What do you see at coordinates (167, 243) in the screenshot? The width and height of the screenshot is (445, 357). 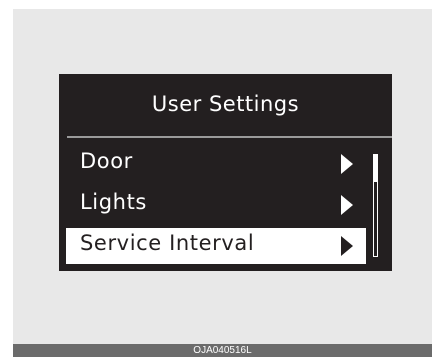 I see `menu-item-label: Service Interval` at bounding box center [167, 243].